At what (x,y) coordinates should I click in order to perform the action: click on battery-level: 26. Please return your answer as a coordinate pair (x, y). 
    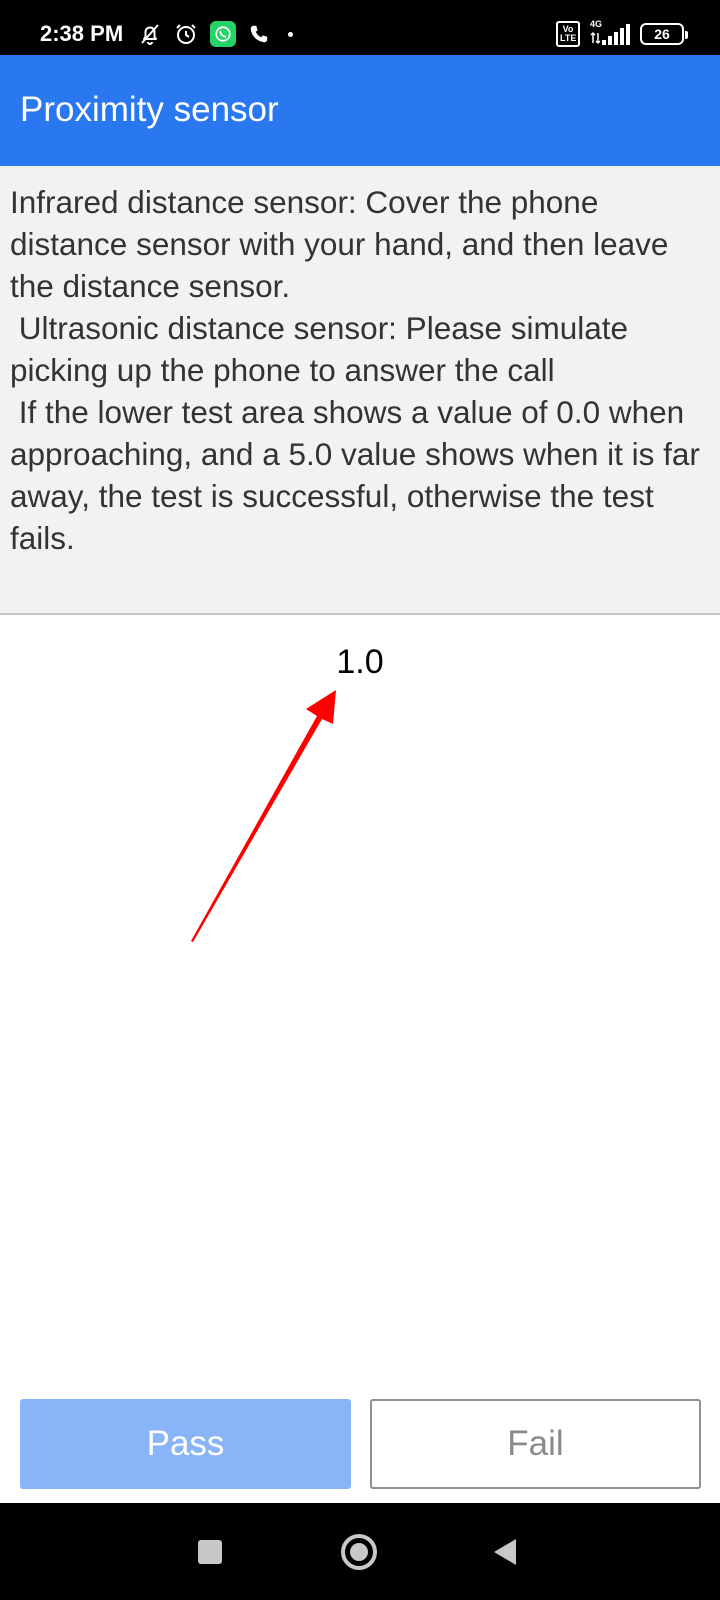
    Looking at the image, I should click on (662, 34).